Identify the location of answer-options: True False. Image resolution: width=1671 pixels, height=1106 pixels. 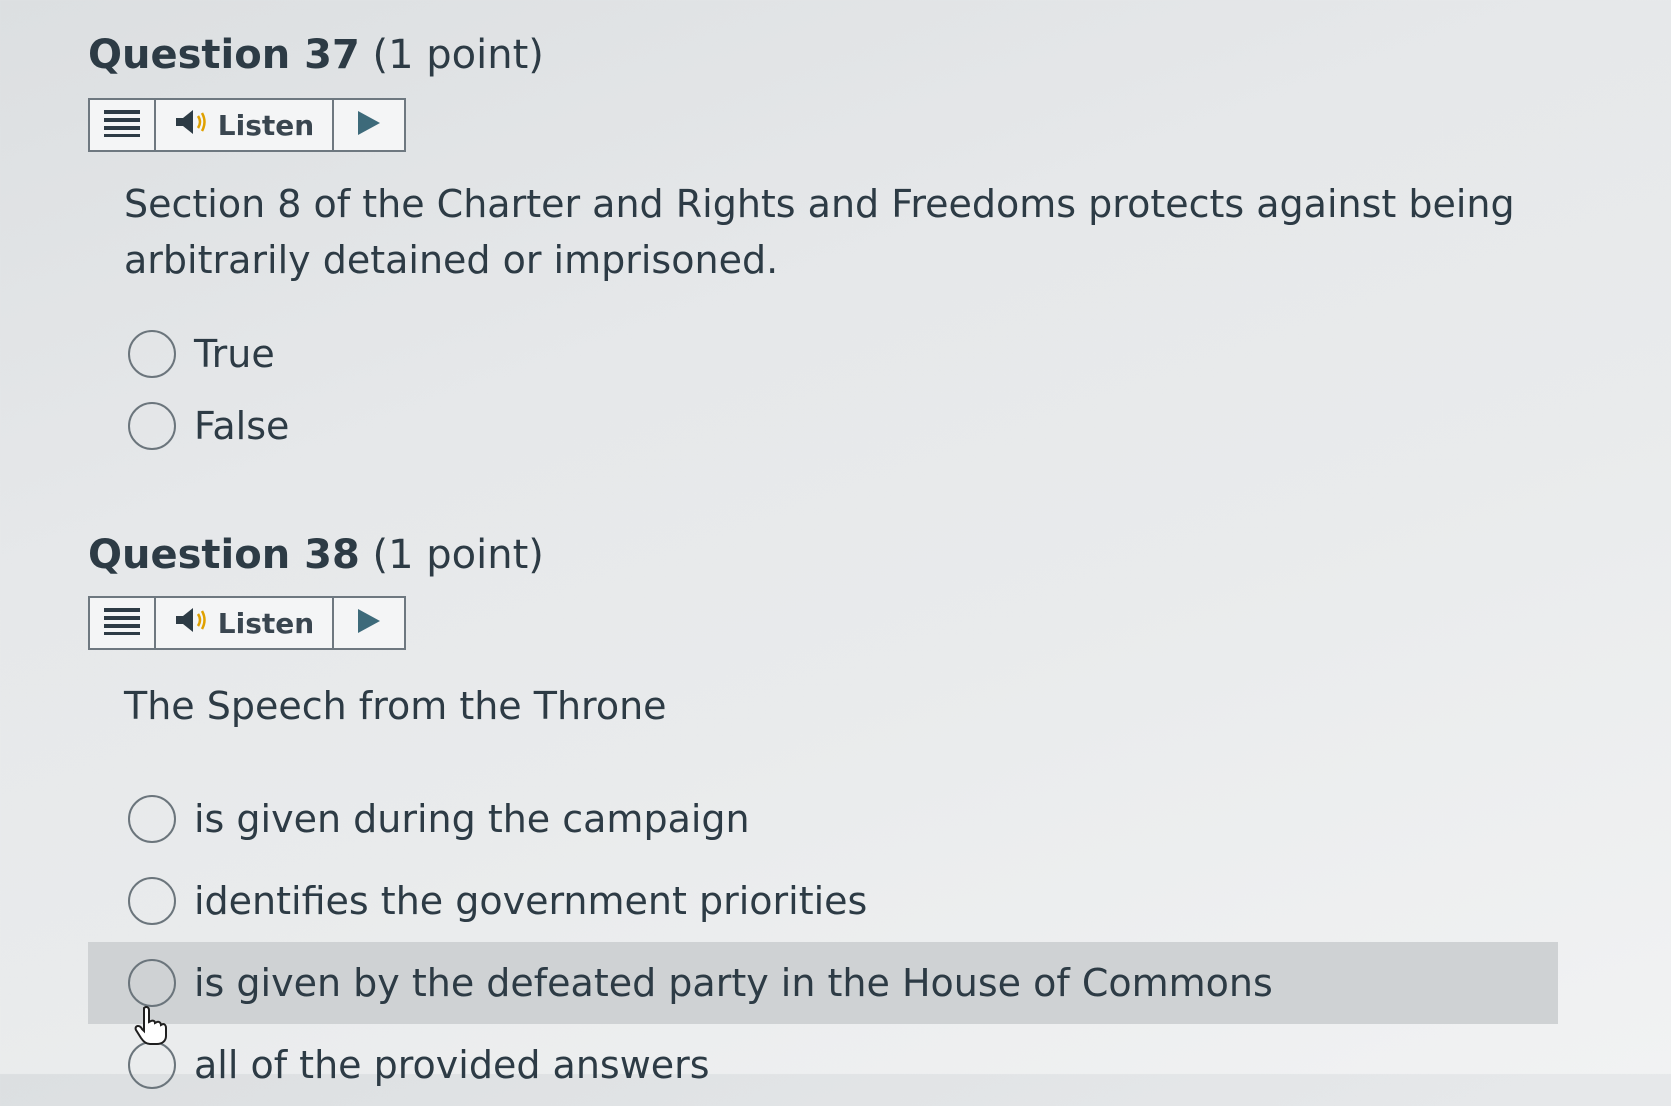
(878, 390).